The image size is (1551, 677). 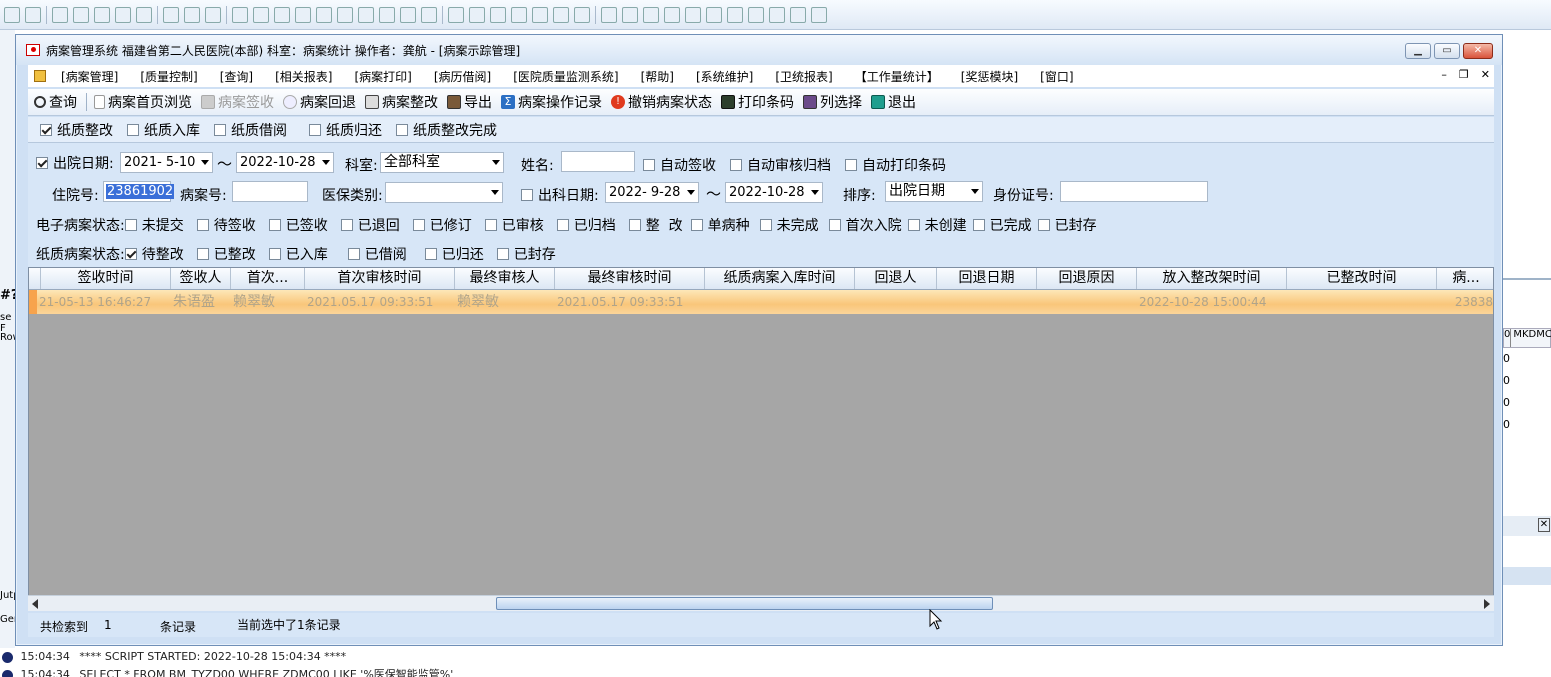 I want to click on edit-file-icon, so click(x=81, y=14).